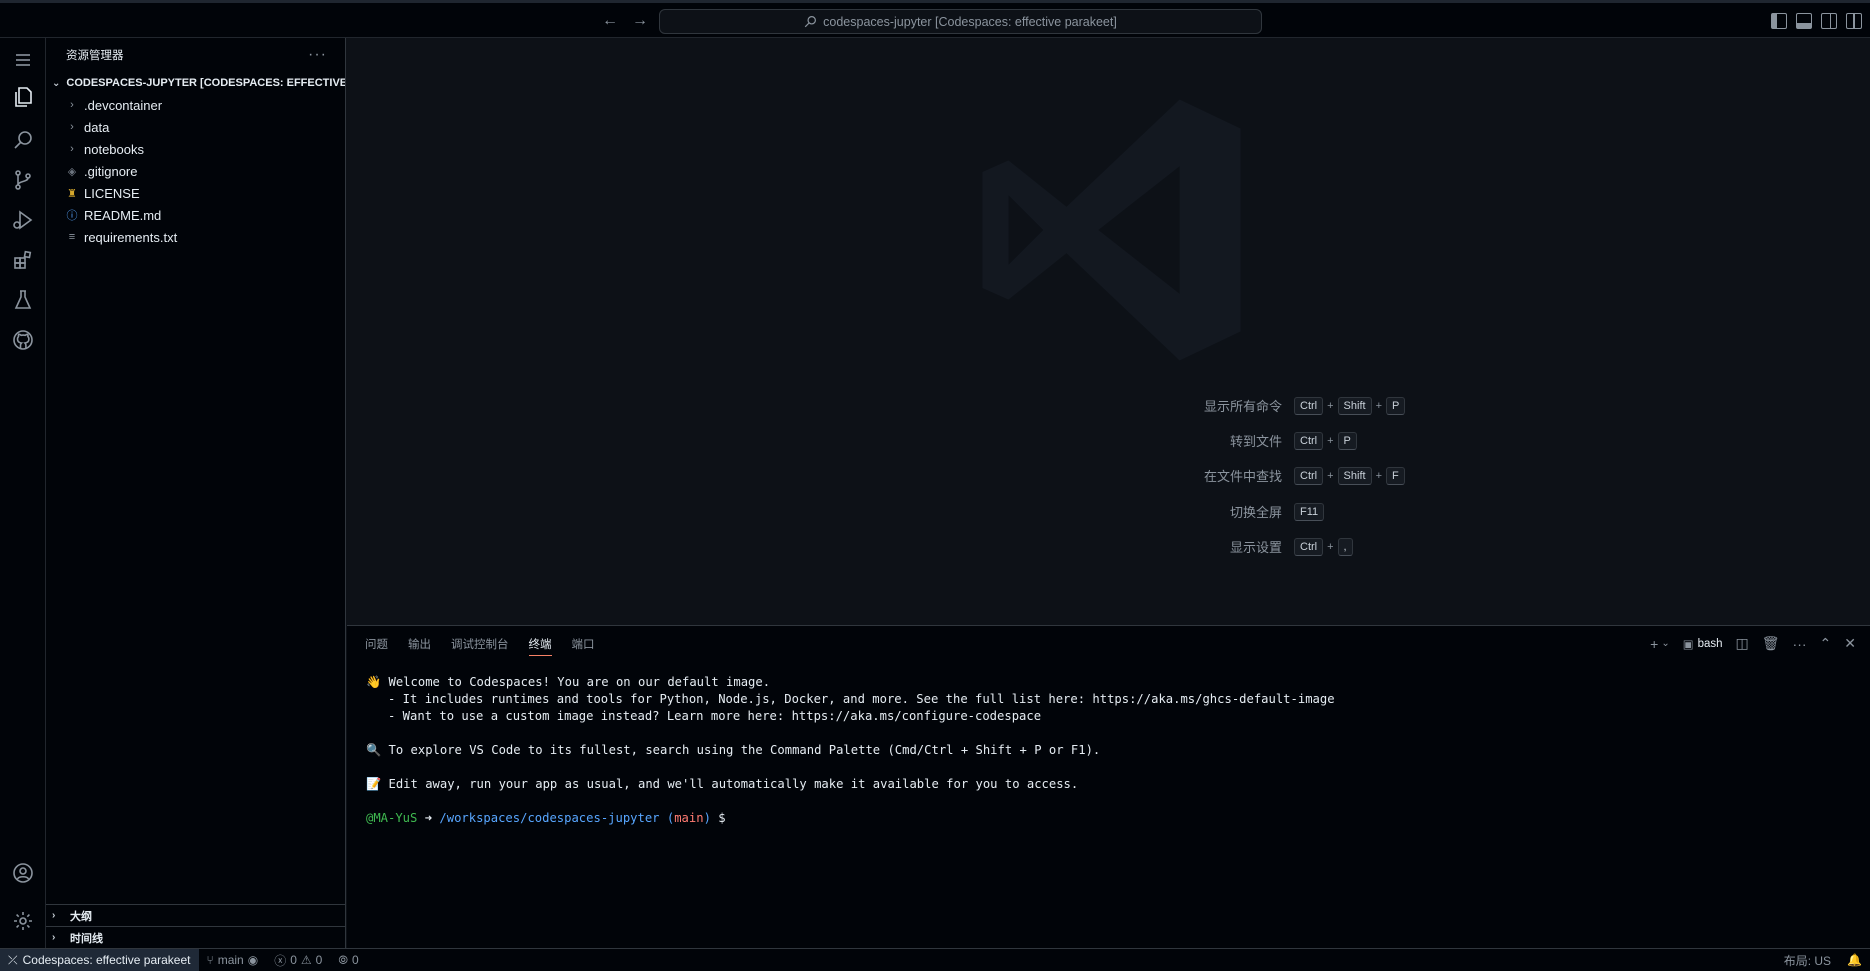  What do you see at coordinates (306, 960) in the screenshot?
I see `warning-icon: ⚠` at bounding box center [306, 960].